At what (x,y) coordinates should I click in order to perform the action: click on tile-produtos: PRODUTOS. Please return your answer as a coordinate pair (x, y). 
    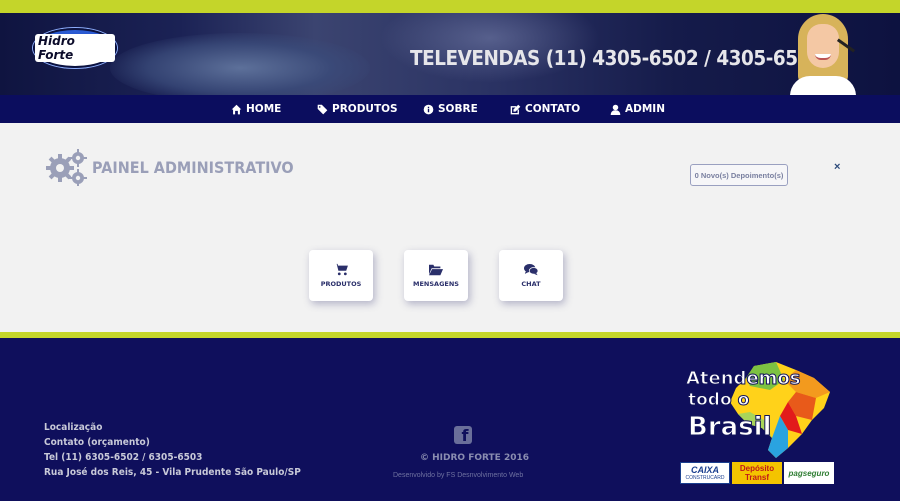
    Looking at the image, I should click on (341, 275).